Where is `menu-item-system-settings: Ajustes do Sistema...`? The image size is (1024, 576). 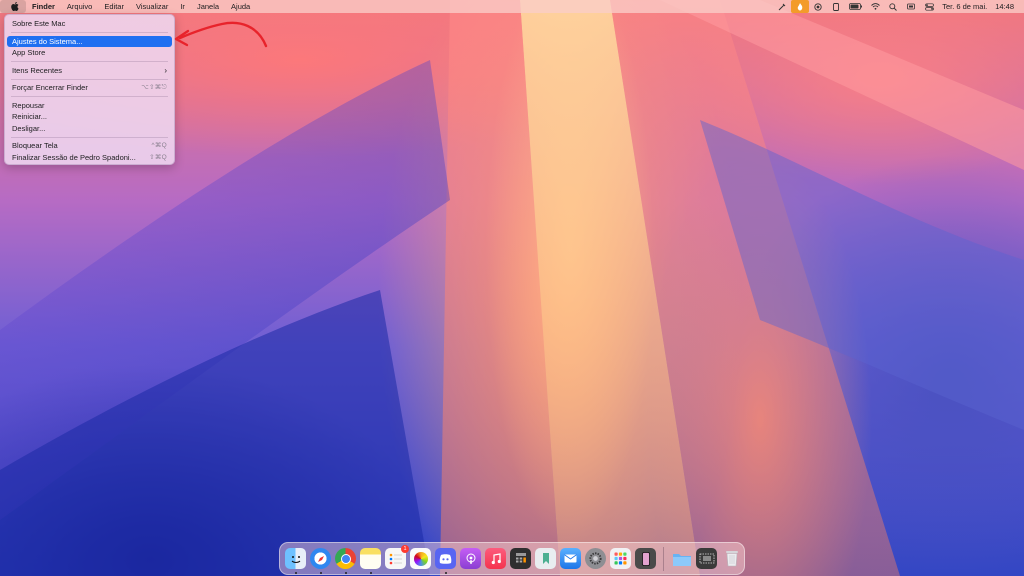
menu-item-system-settings: Ajustes do Sistema... is located at coordinates (89, 41).